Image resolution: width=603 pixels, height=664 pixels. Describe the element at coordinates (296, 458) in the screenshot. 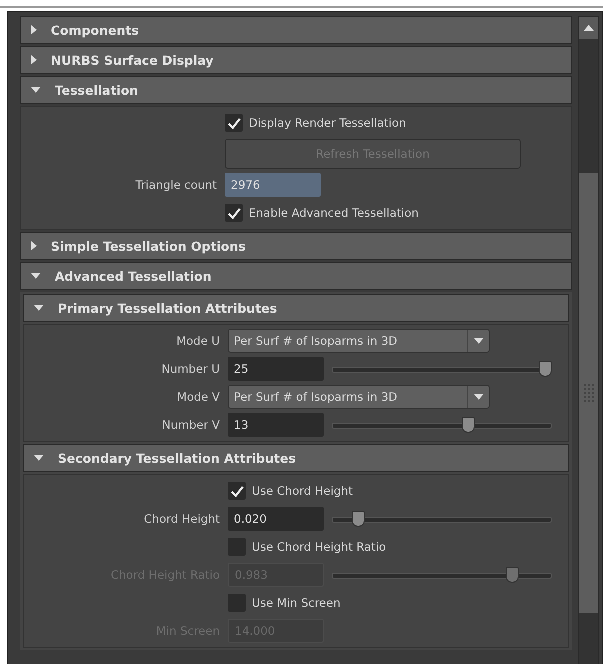

I see `section-header: Secondary Tessellation Attributes` at that location.